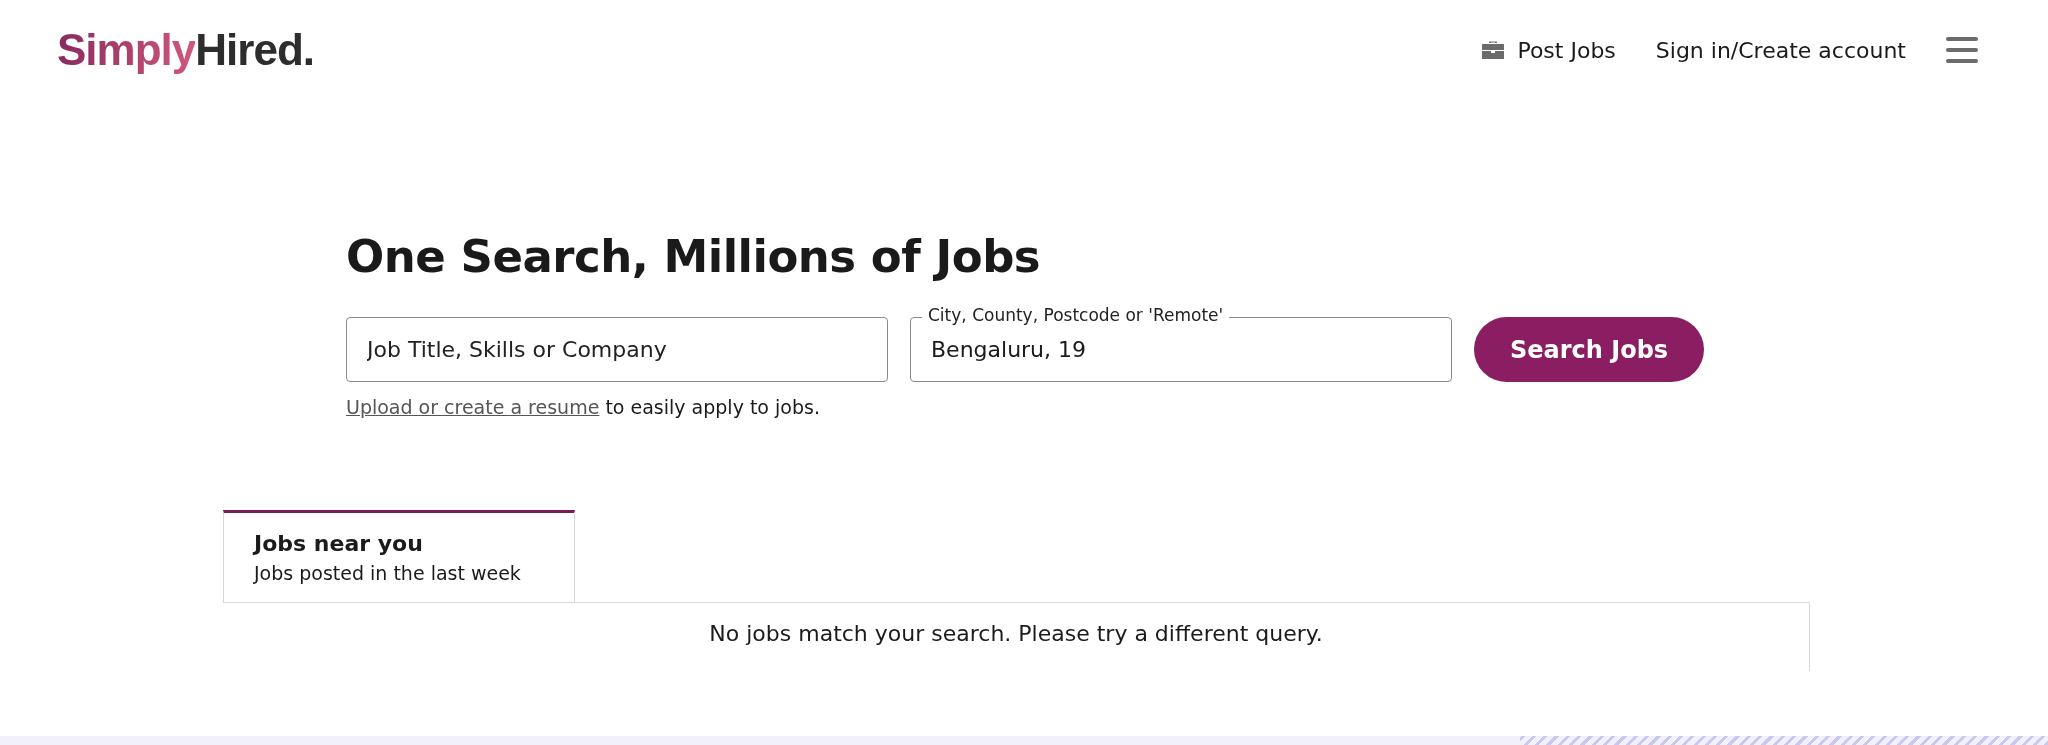 This screenshot has width=2048, height=745. What do you see at coordinates (1962, 50) in the screenshot?
I see `menu-icon` at bounding box center [1962, 50].